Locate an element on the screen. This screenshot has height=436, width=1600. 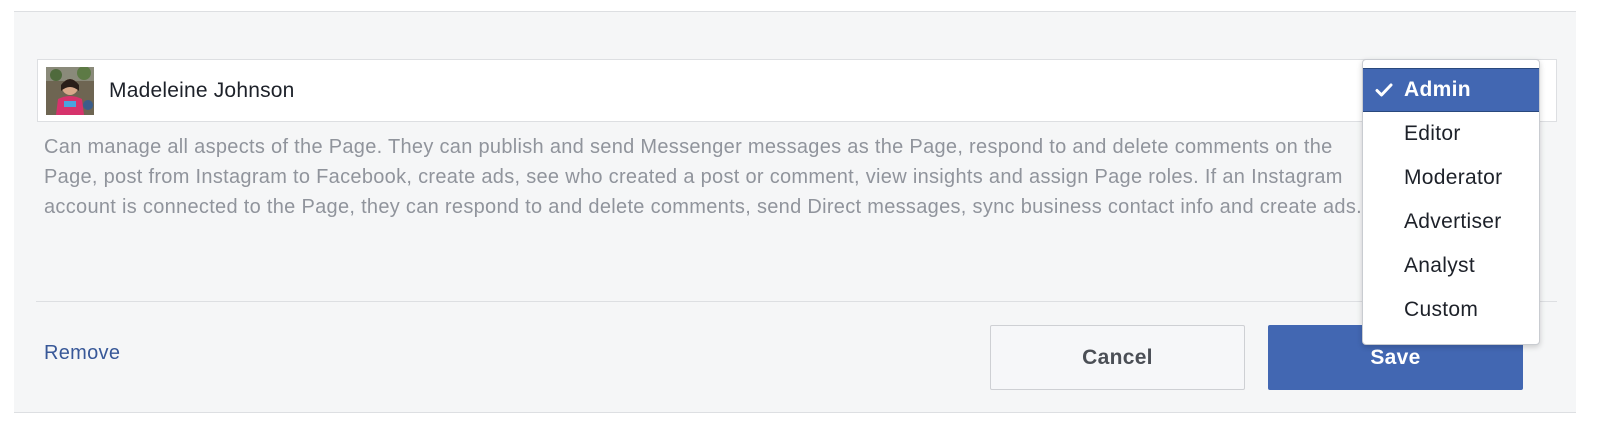
role-option-editor: Editor is located at coordinates (1451, 134).